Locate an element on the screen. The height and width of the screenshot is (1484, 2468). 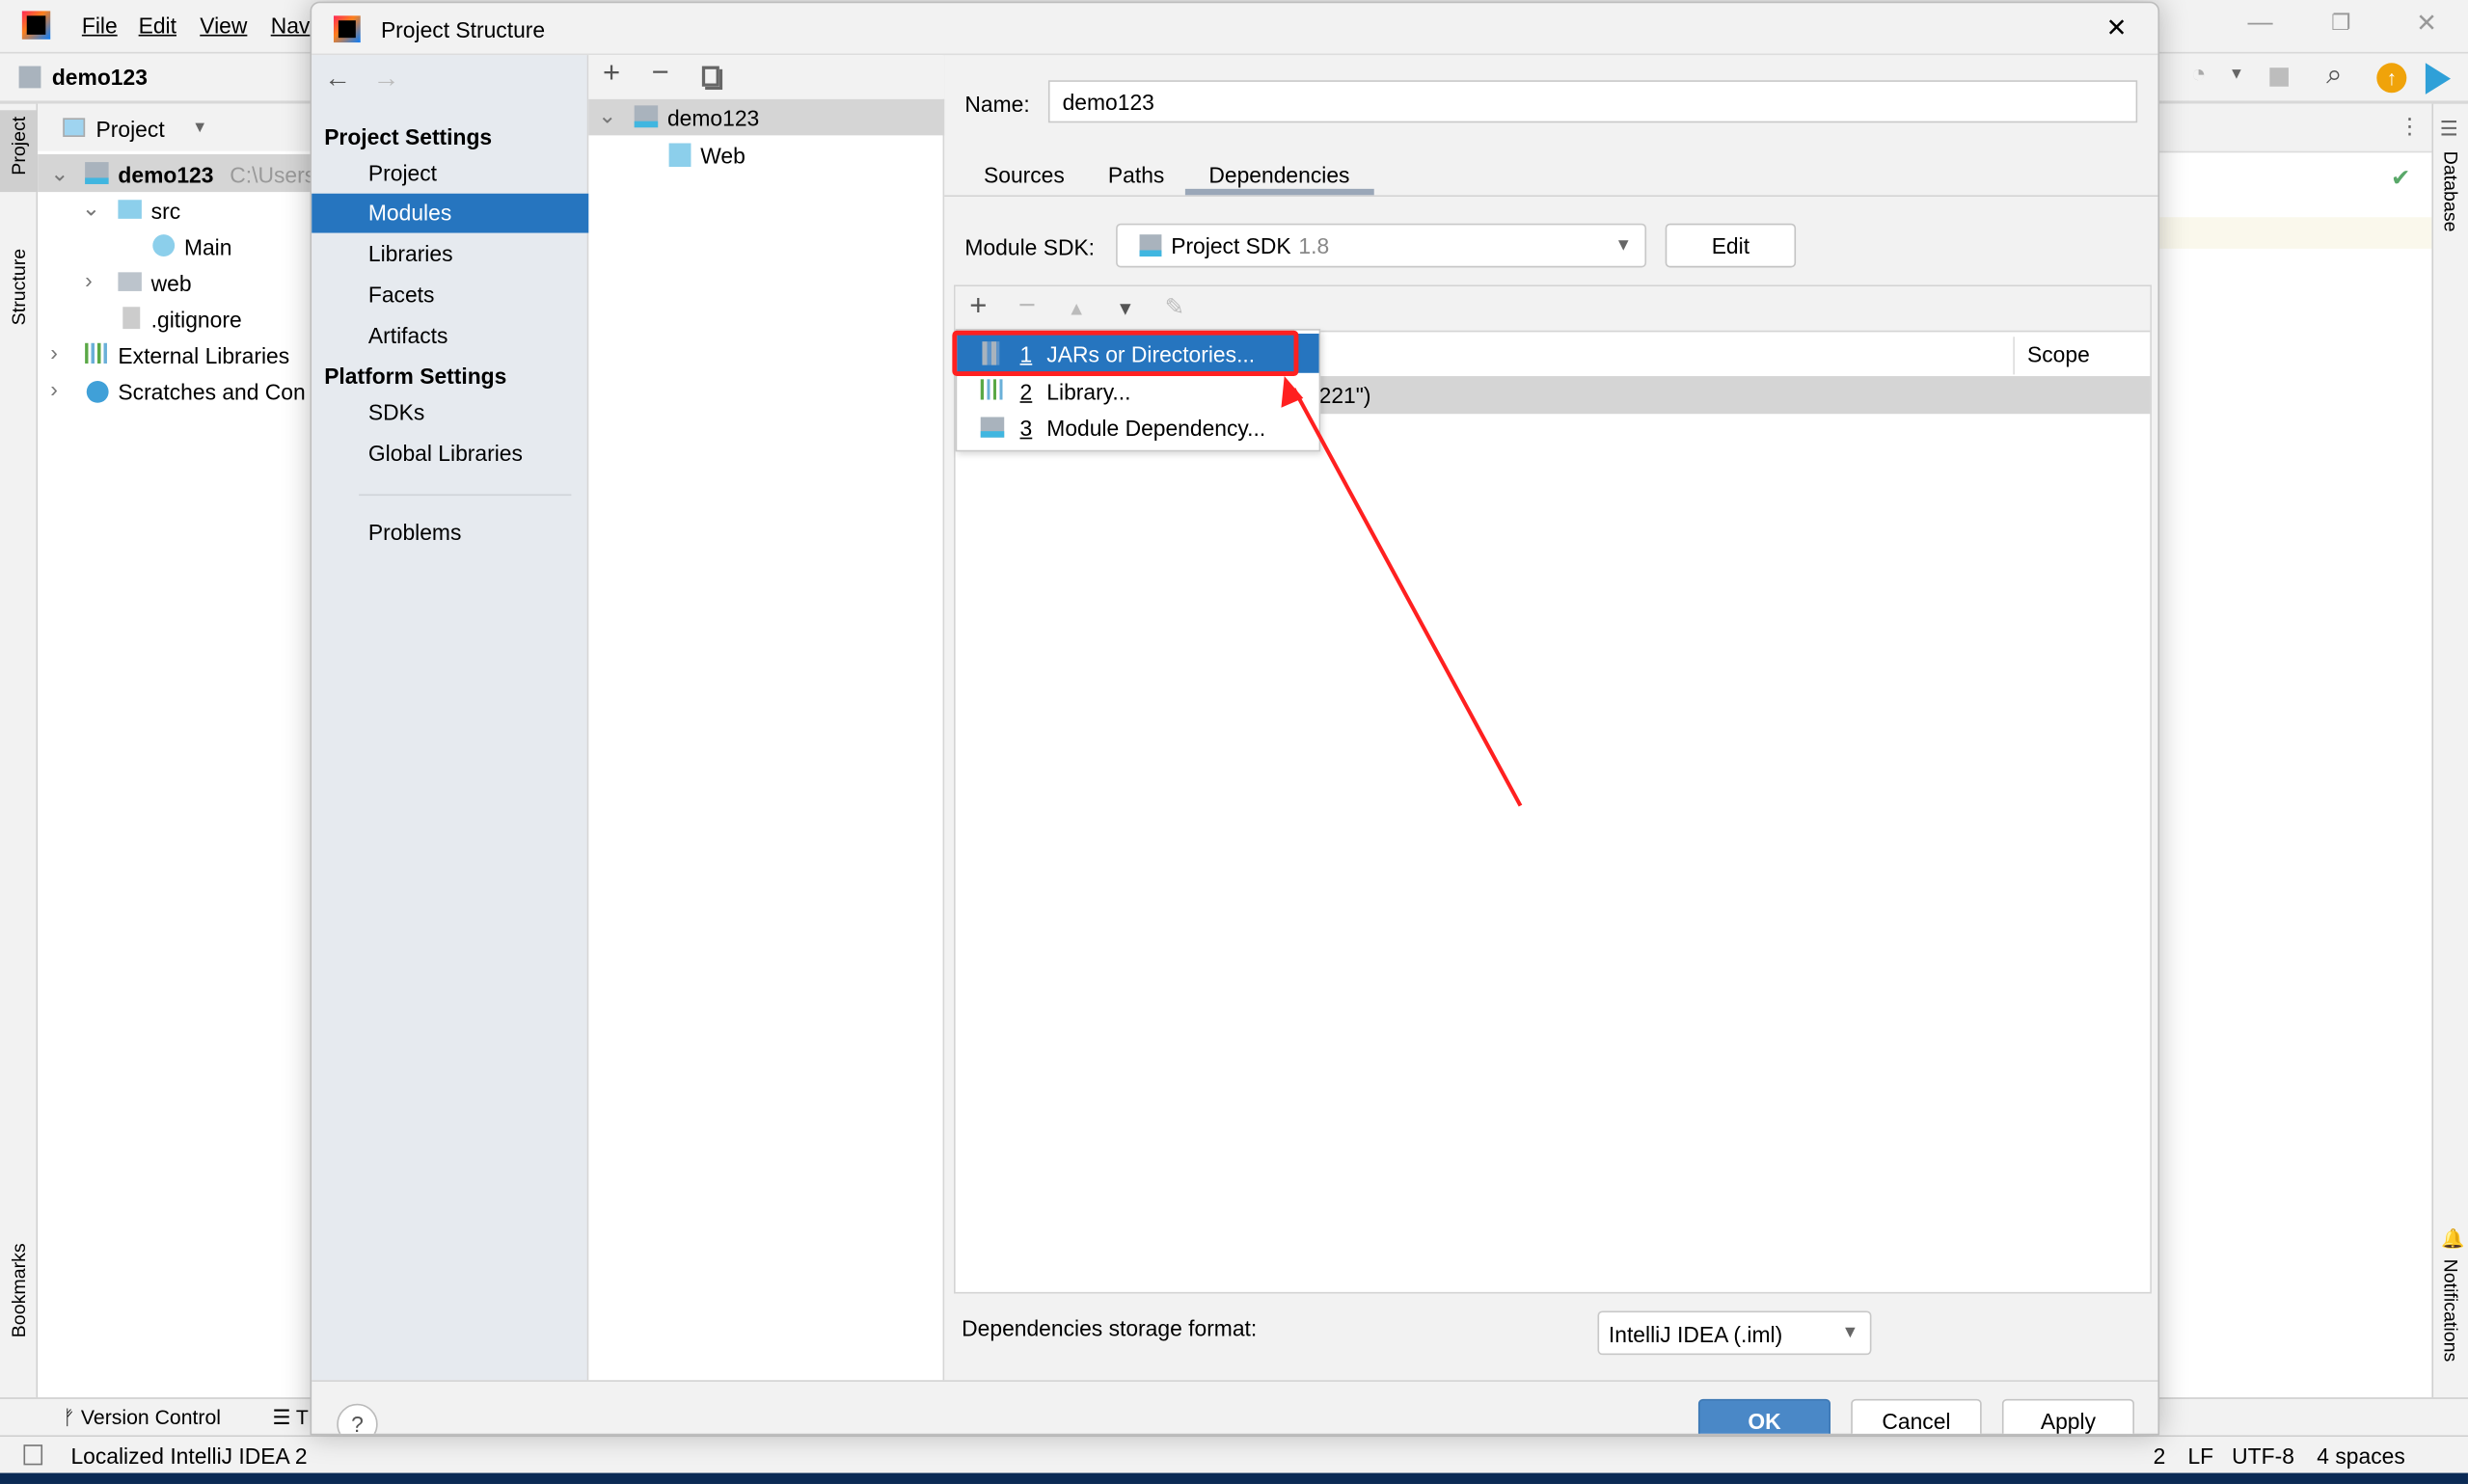
version-control-tab: ᚠ Version Control is located at coordinates (142, 1416).